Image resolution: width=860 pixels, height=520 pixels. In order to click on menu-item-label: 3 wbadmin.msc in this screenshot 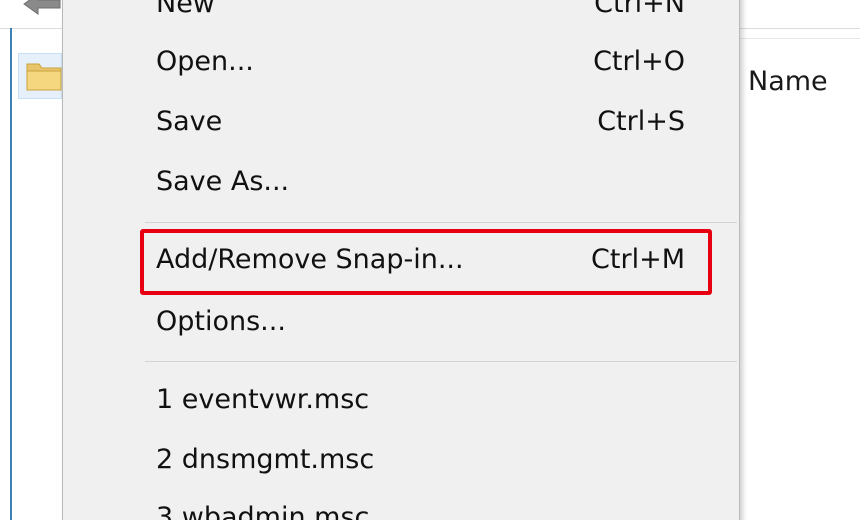, I will do `click(263, 511)`.